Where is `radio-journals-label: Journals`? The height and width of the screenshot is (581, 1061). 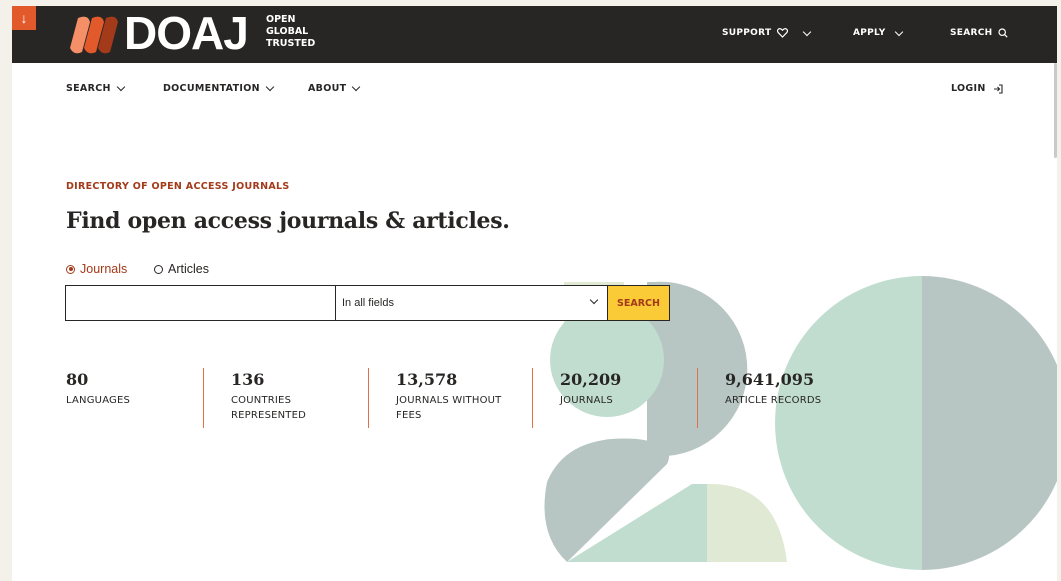
radio-journals-label: Journals is located at coordinates (104, 269).